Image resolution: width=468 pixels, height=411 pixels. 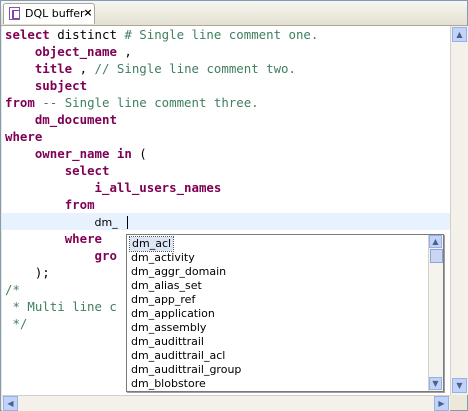 I want to click on code-line: dm_document, so click(x=61, y=119).